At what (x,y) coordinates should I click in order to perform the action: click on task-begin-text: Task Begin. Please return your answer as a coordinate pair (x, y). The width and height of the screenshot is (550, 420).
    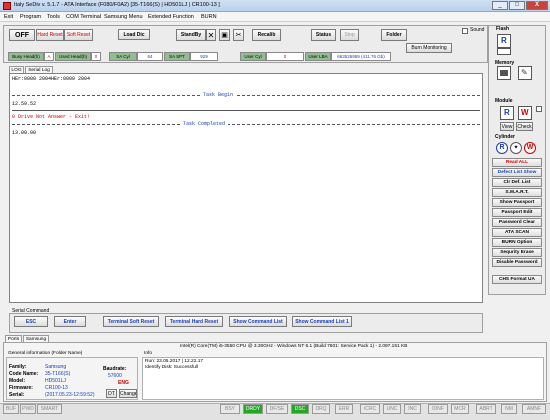
    Looking at the image, I should click on (218, 95).